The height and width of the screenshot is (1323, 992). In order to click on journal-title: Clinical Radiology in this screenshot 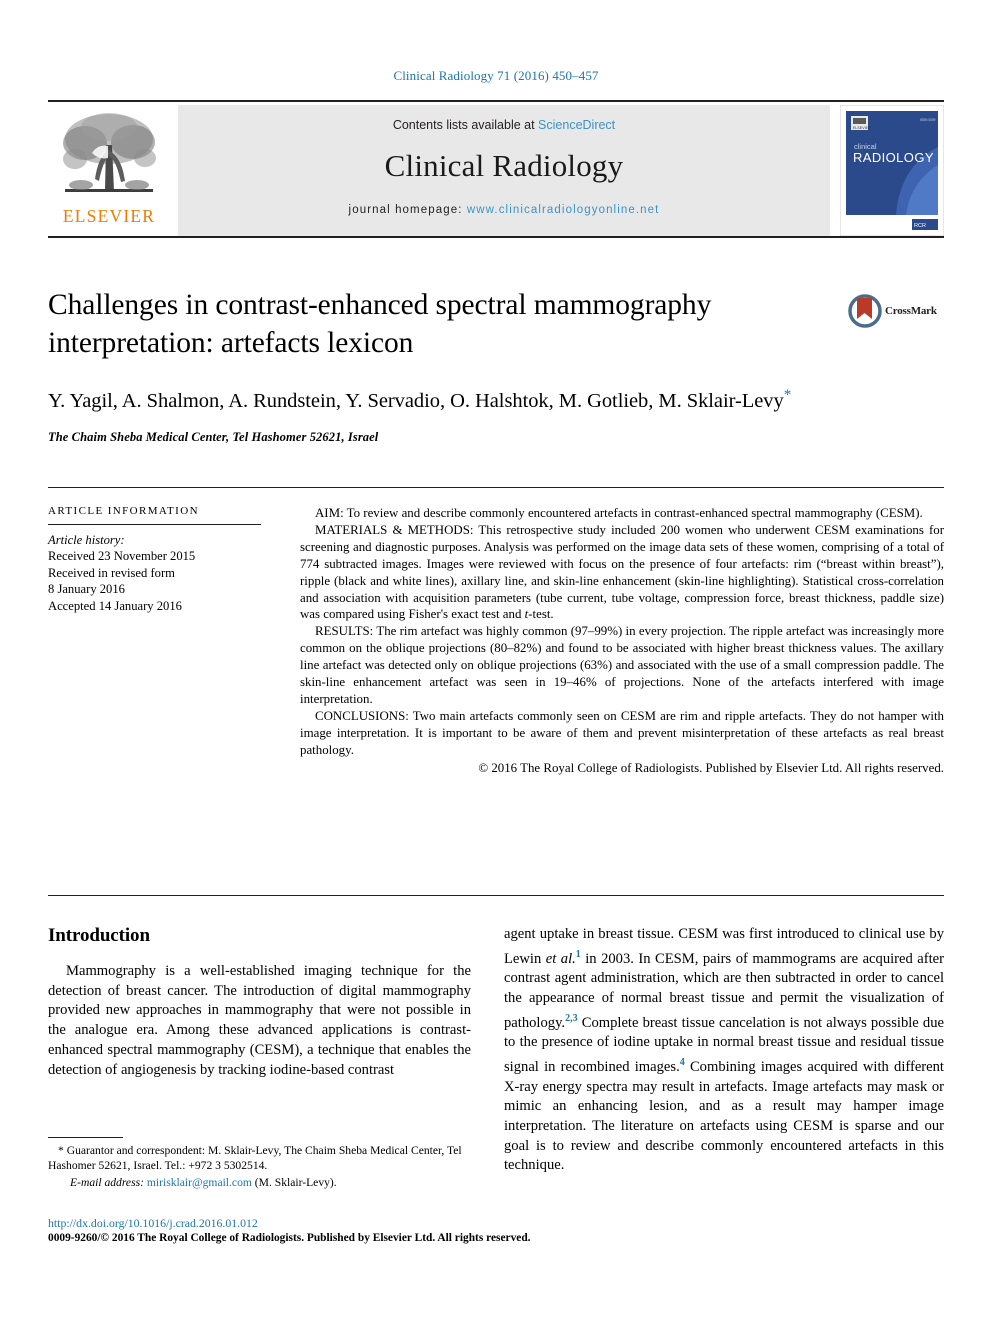, I will do `click(504, 165)`.